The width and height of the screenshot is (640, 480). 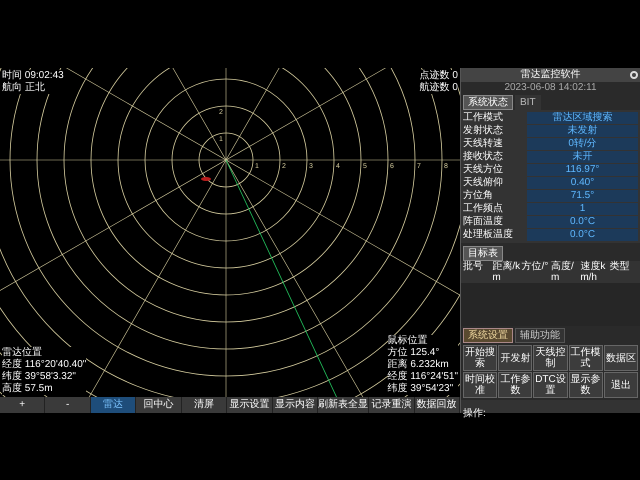 I want to click on section-tab: 目标表, so click(x=483, y=253).